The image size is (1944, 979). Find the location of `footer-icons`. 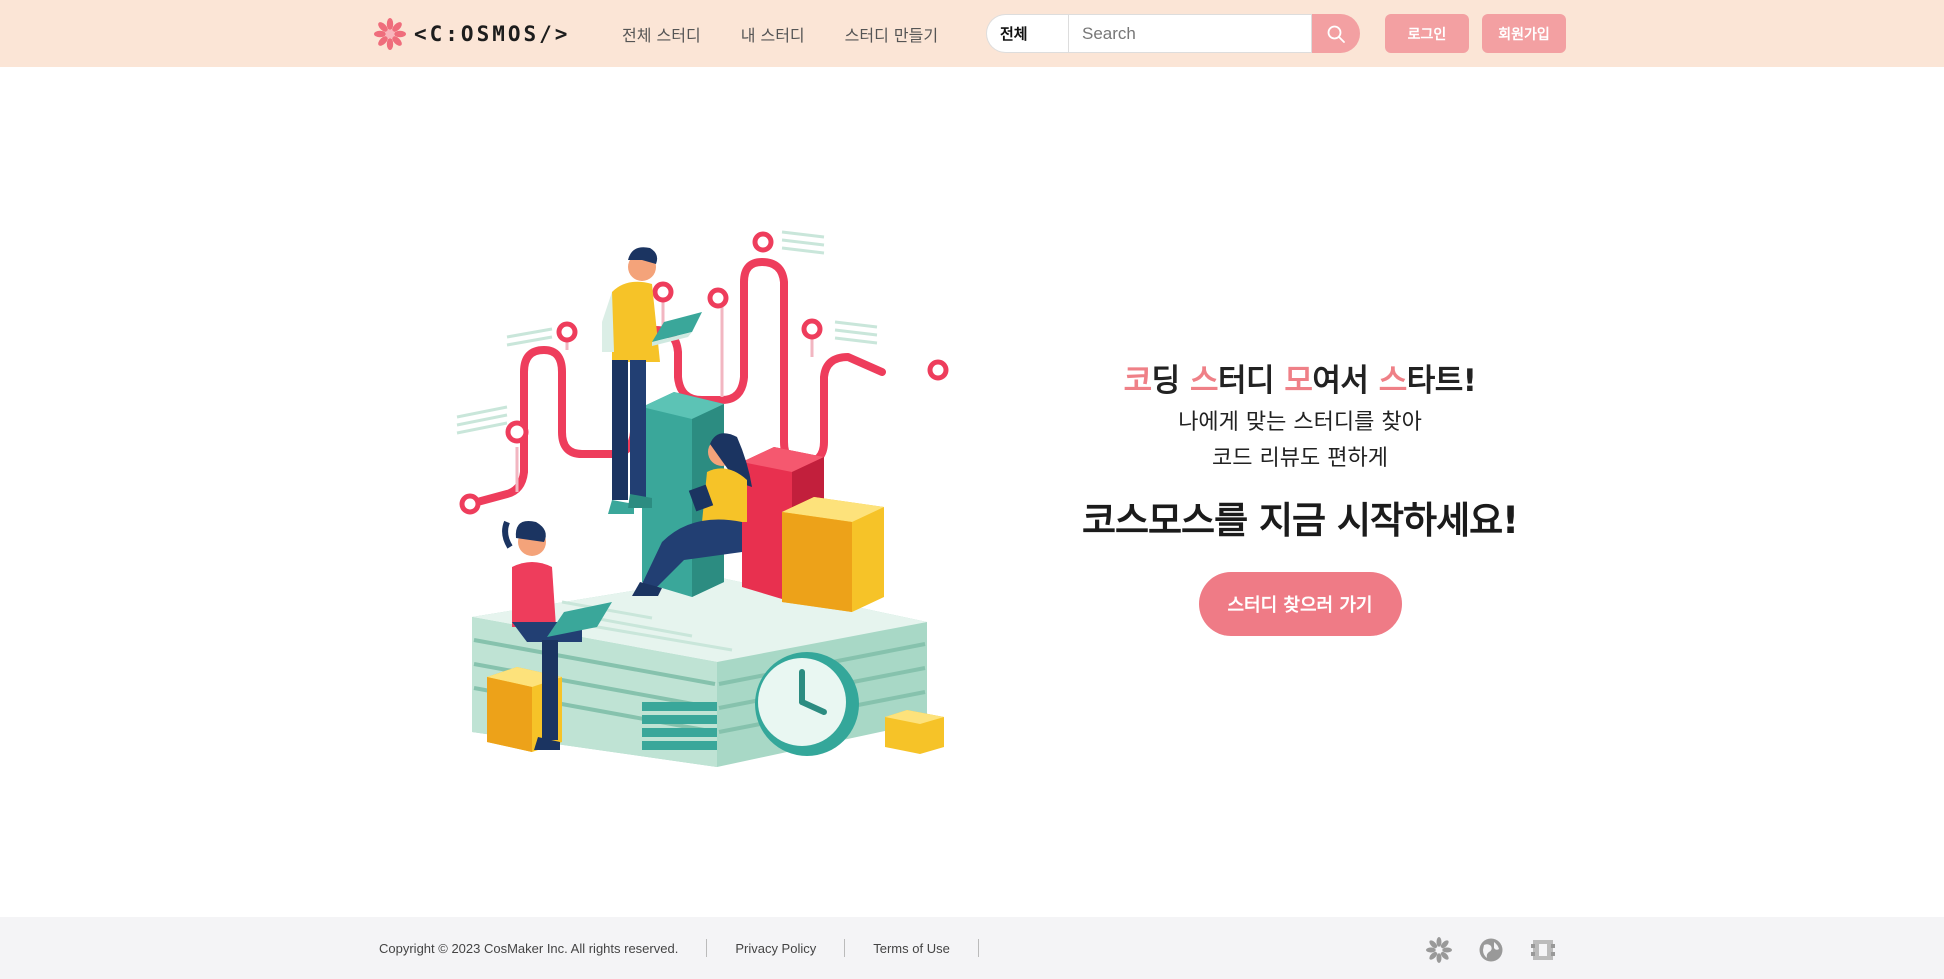

footer-icons is located at coordinates (1491, 950).